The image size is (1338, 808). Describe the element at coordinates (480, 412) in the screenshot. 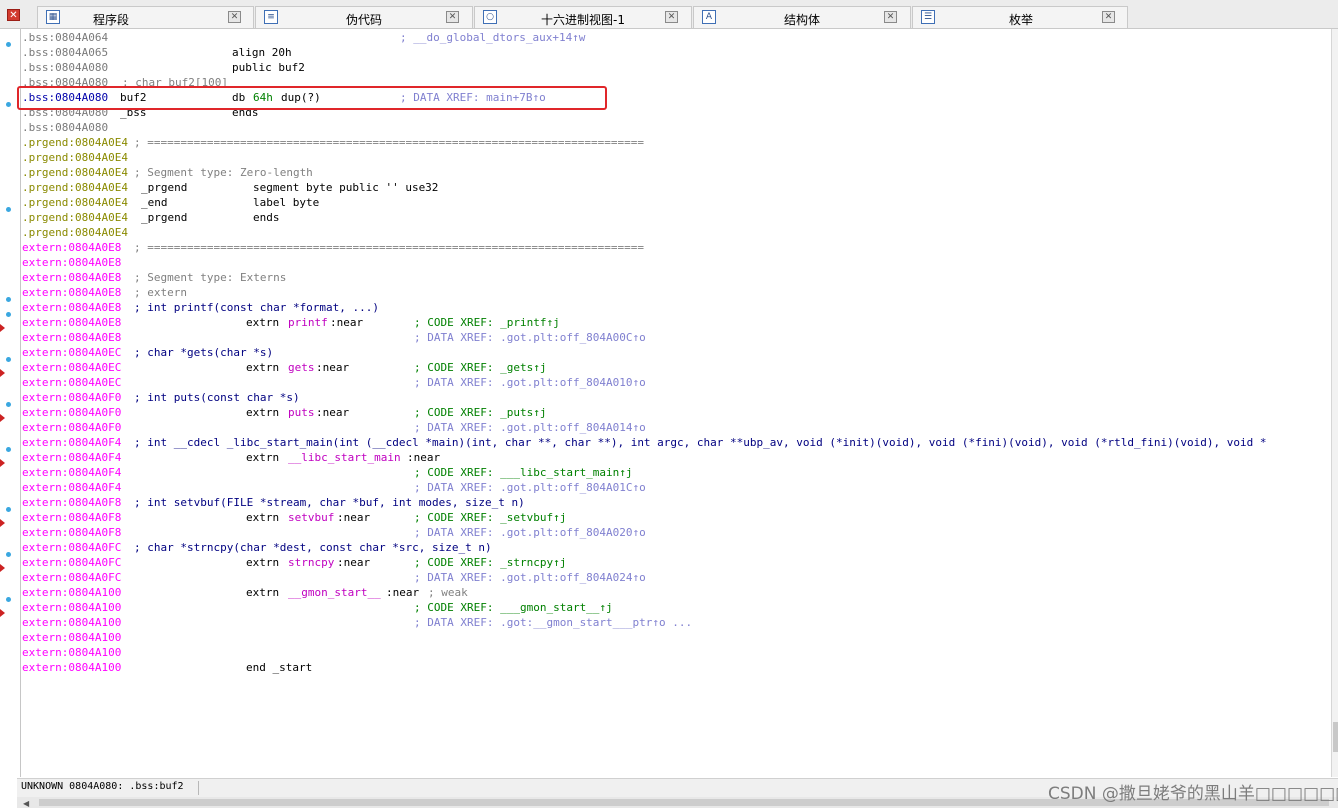

I see `line-comment: ; CODE XREF: _puts↑j` at that location.